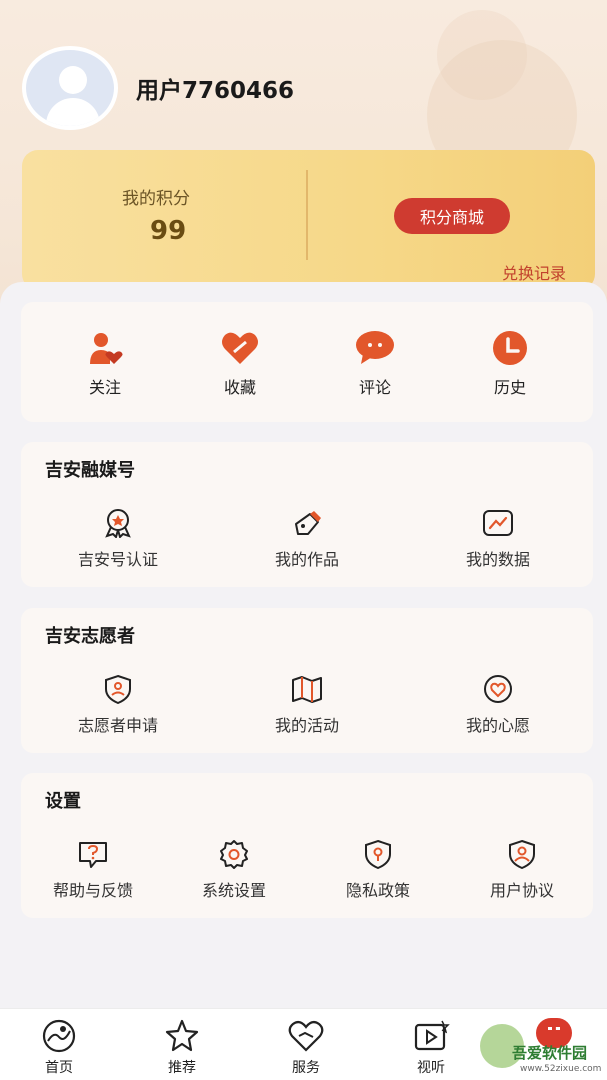 This screenshot has width=607, height=1080. I want to click on points-card: 我的积分 99 积分商城 兑换记录, so click(308, 220).